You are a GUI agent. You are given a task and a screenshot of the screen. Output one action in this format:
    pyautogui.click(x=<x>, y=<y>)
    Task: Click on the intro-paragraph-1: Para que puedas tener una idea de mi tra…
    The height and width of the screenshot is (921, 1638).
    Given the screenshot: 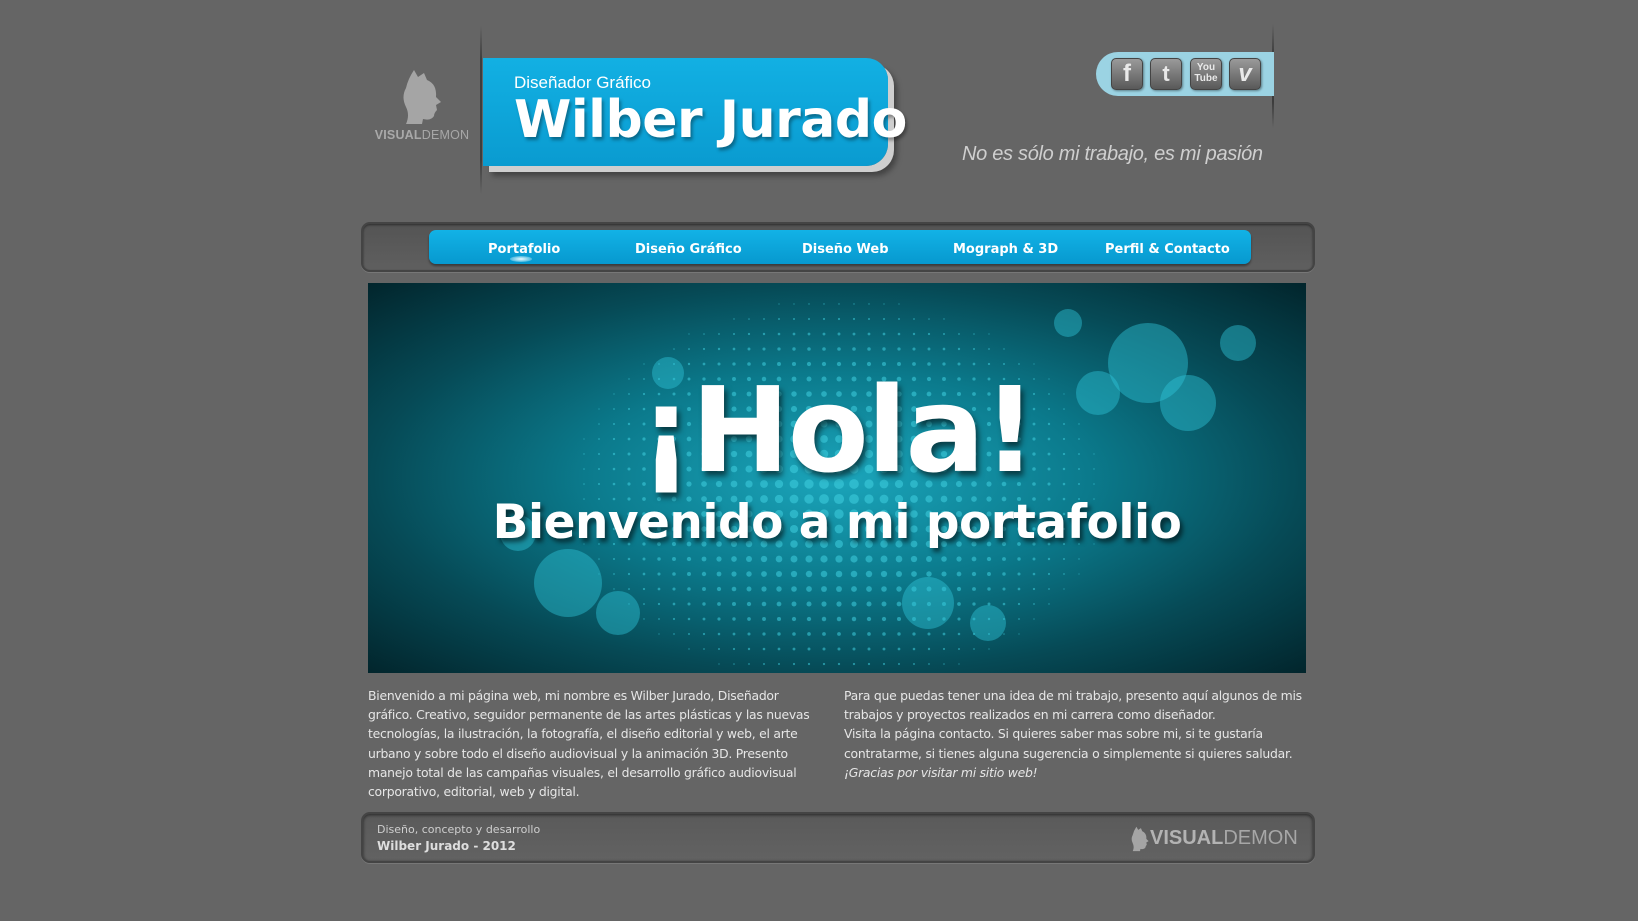 What is the action you would take?
    pyautogui.click(x=1073, y=705)
    